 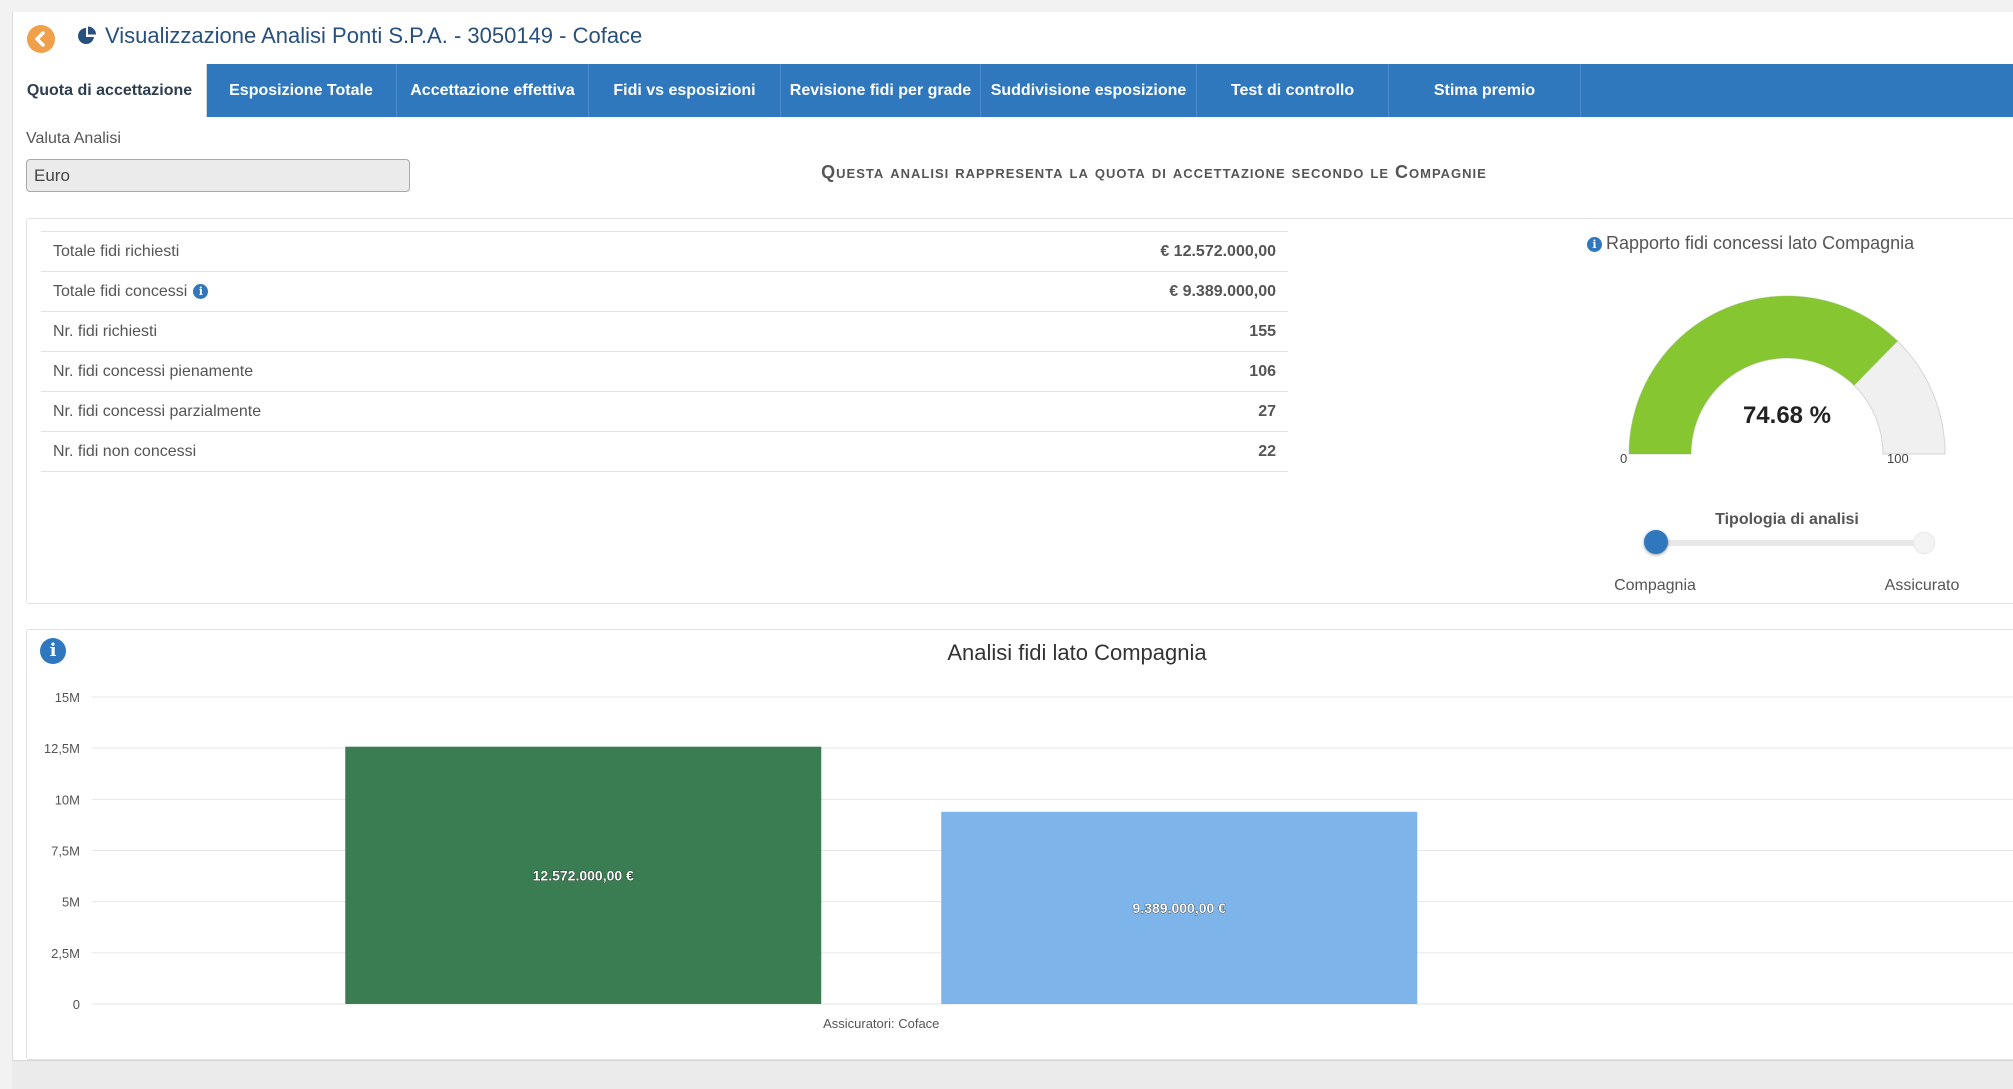 What do you see at coordinates (1053, 331) in the screenshot?
I see `stat-value: 155` at bounding box center [1053, 331].